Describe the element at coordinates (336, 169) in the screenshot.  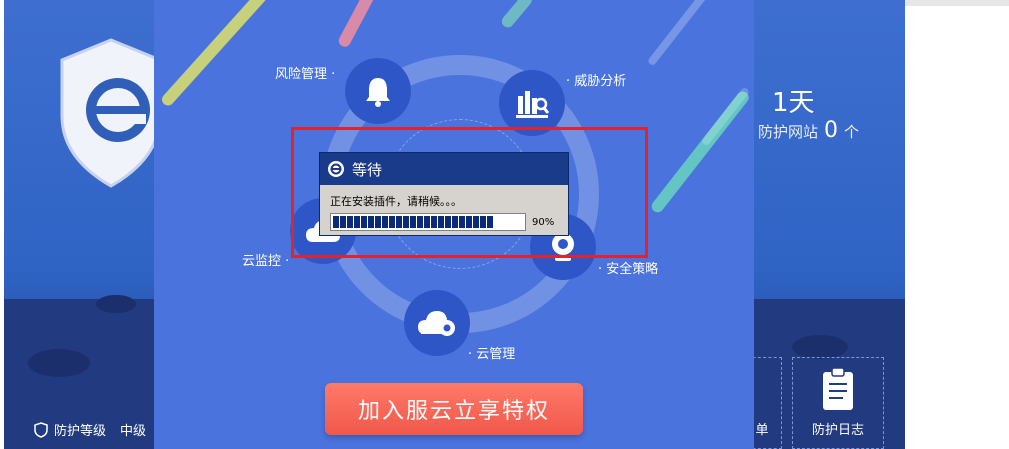
I see `app-logo-icon` at that location.